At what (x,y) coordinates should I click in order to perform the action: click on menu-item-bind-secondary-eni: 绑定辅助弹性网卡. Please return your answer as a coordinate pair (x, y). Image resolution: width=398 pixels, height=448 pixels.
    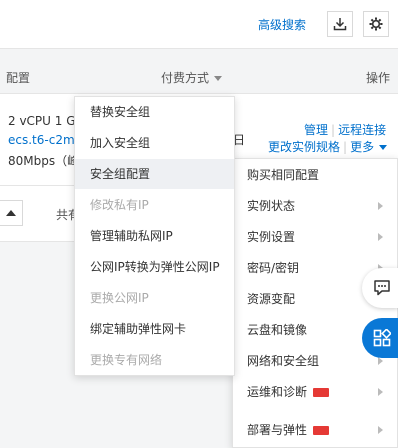
    Looking at the image, I should click on (154, 329).